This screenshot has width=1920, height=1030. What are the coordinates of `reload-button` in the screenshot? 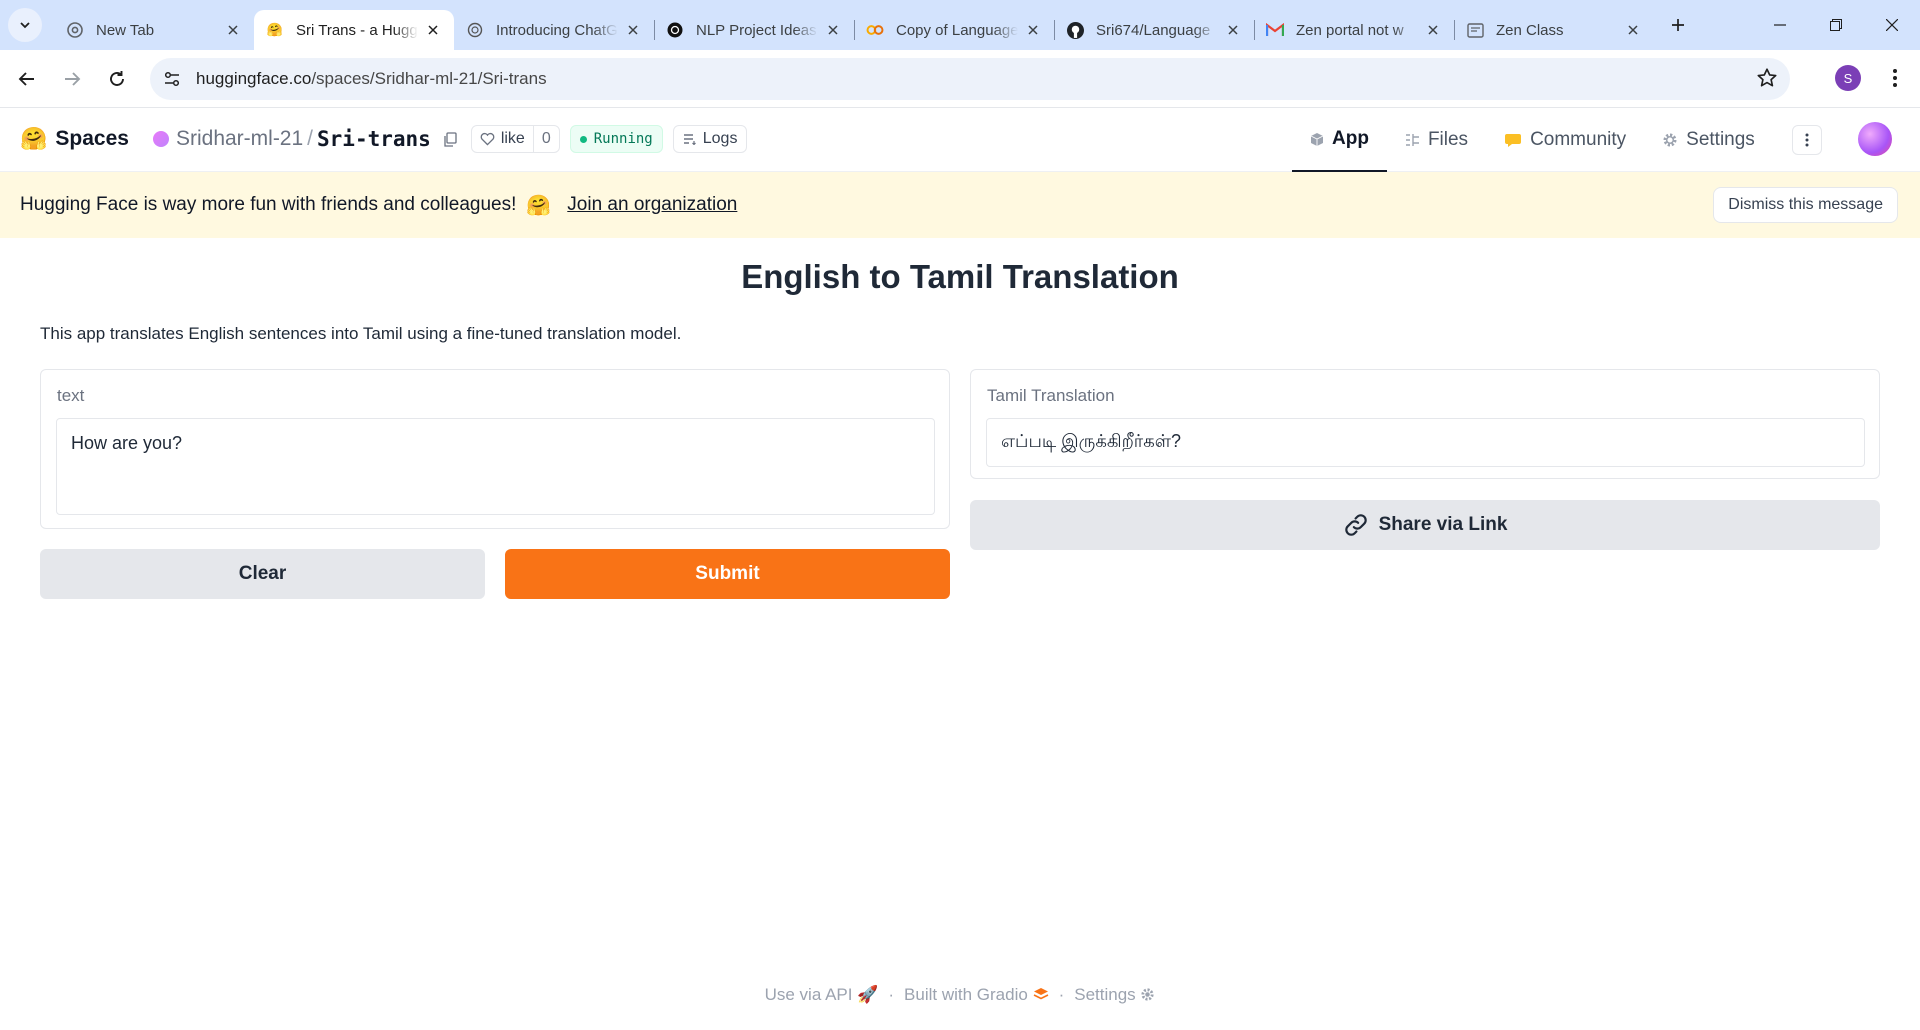 It's located at (117, 79).